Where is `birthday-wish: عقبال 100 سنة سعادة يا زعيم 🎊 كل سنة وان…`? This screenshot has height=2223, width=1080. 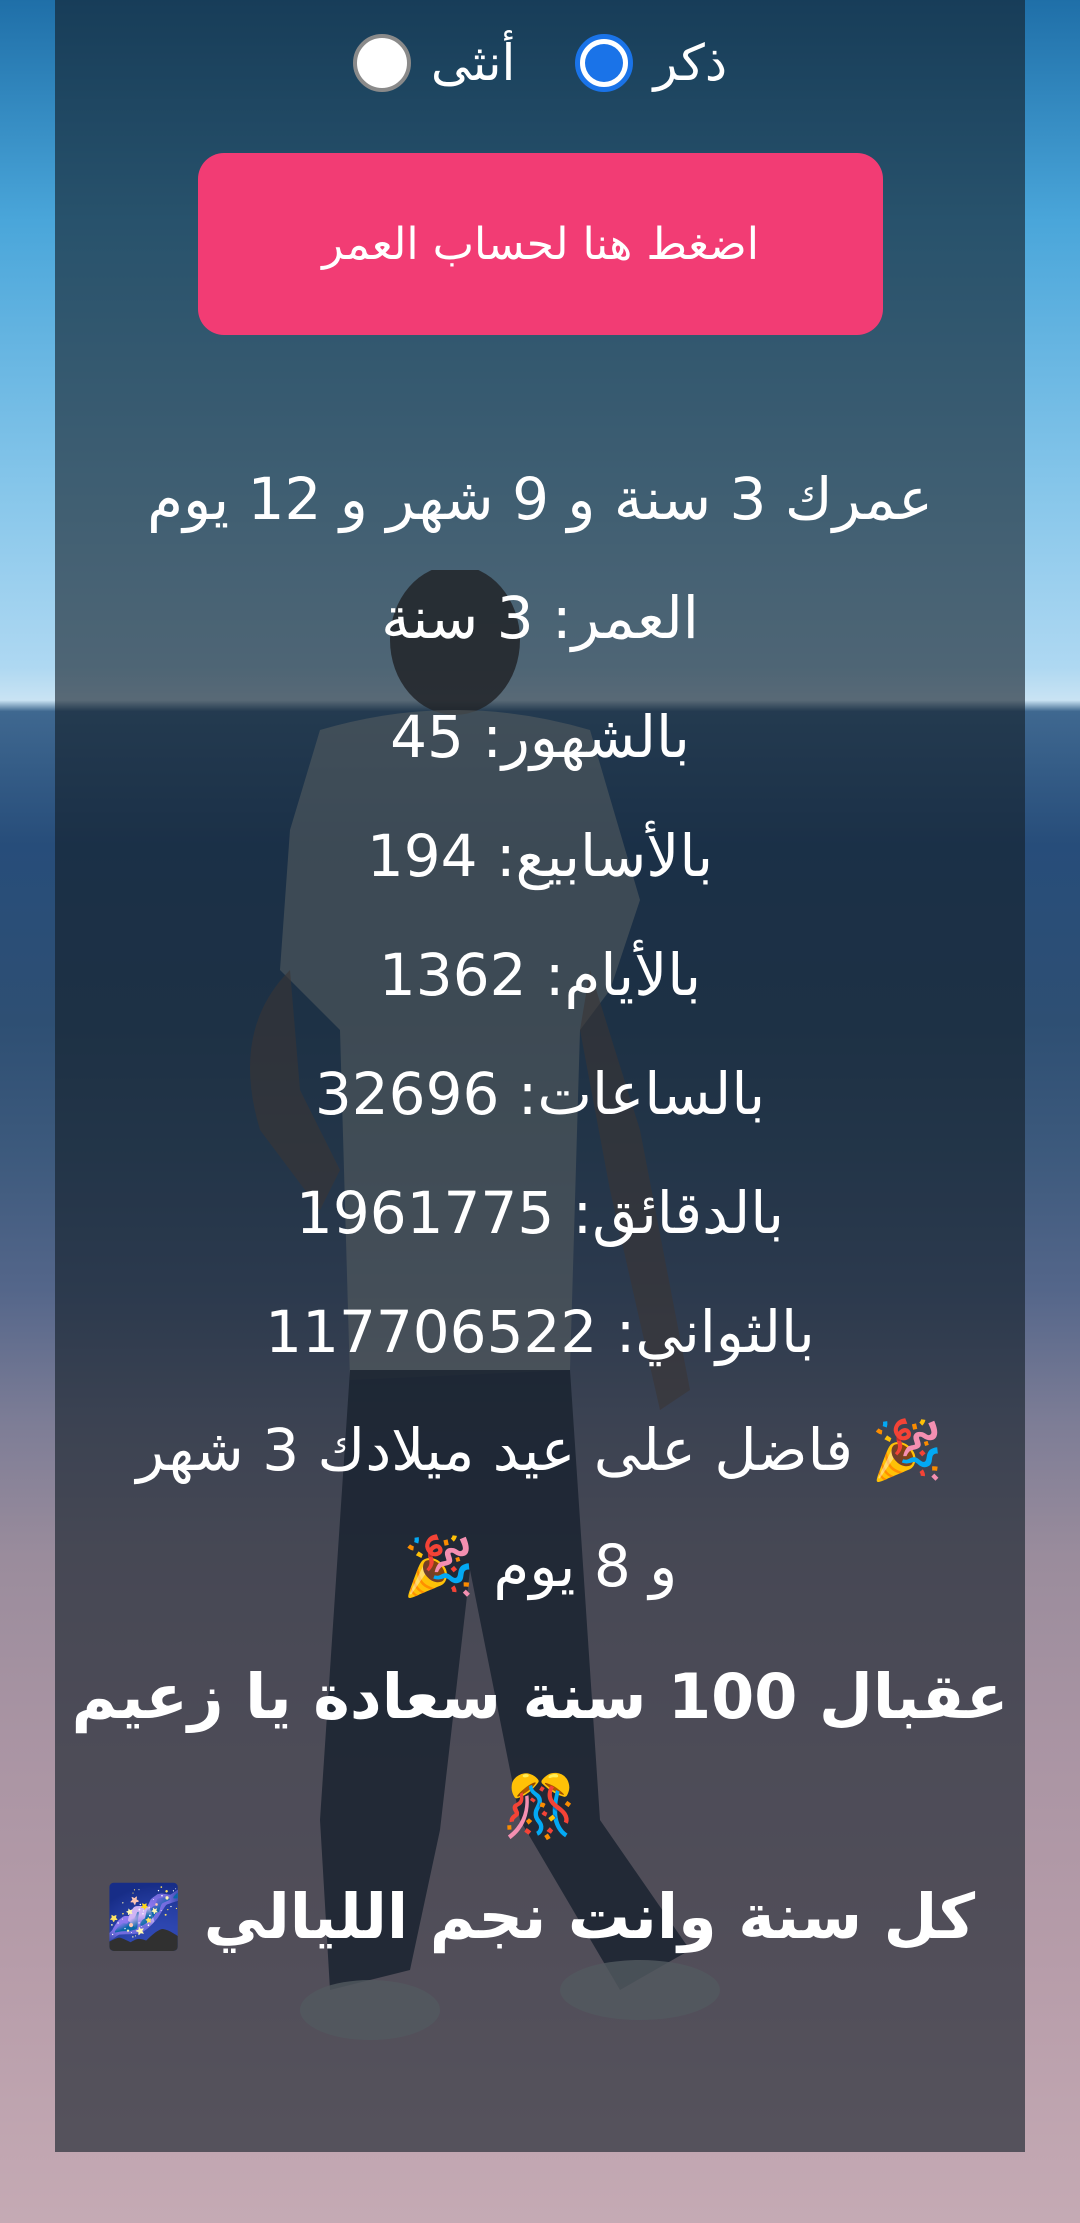
birthday-wish: عقبال 100 سنة سعادة يا زعيم 🎊 كل سنة وان… is located at coordinates (540, 1807).